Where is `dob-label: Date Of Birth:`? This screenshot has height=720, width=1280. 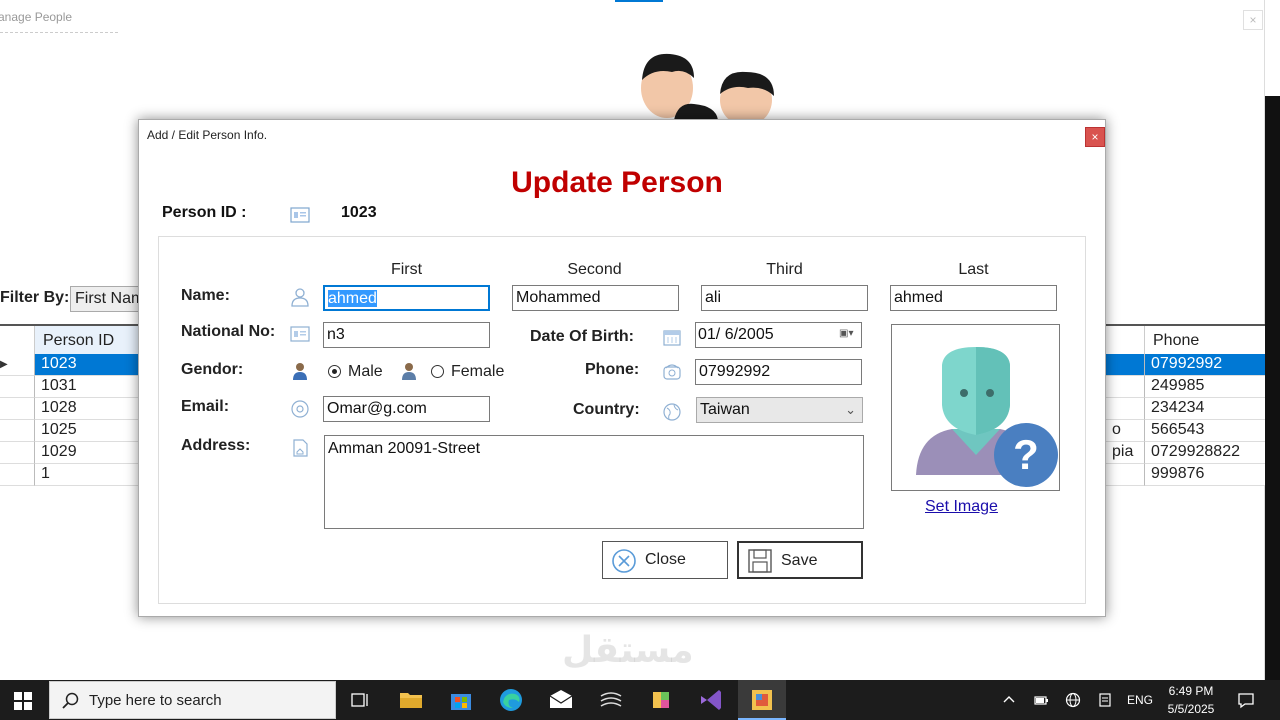 dob-label: Date Of Birth: is located at coordinates (582, 336).